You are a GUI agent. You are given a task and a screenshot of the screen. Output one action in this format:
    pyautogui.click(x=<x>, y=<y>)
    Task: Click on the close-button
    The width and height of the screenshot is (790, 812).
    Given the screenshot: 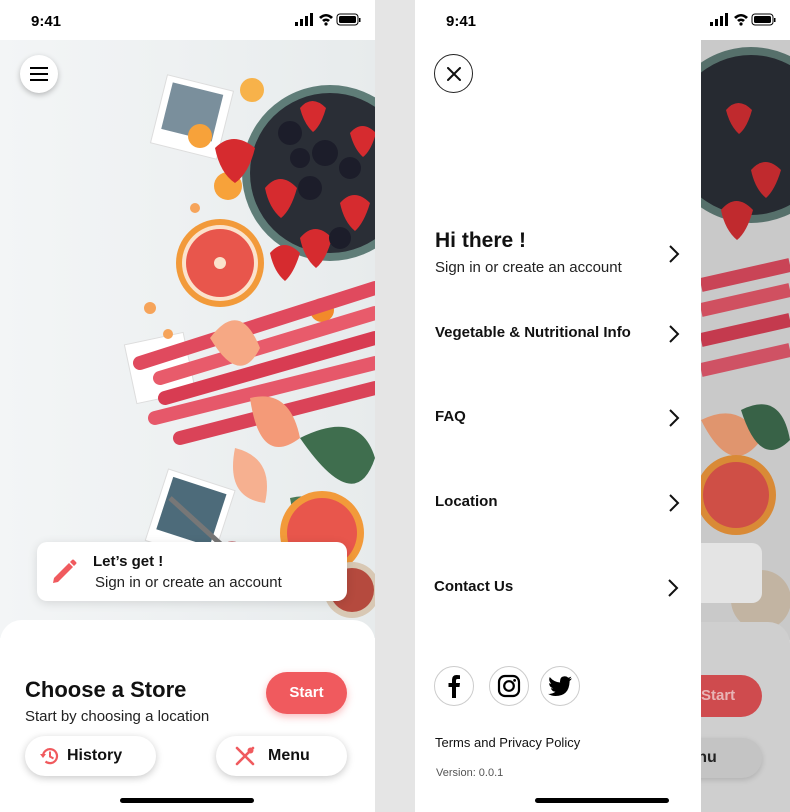 What is the action you would take?
    pyautogui.click(x=453, y=73)
    